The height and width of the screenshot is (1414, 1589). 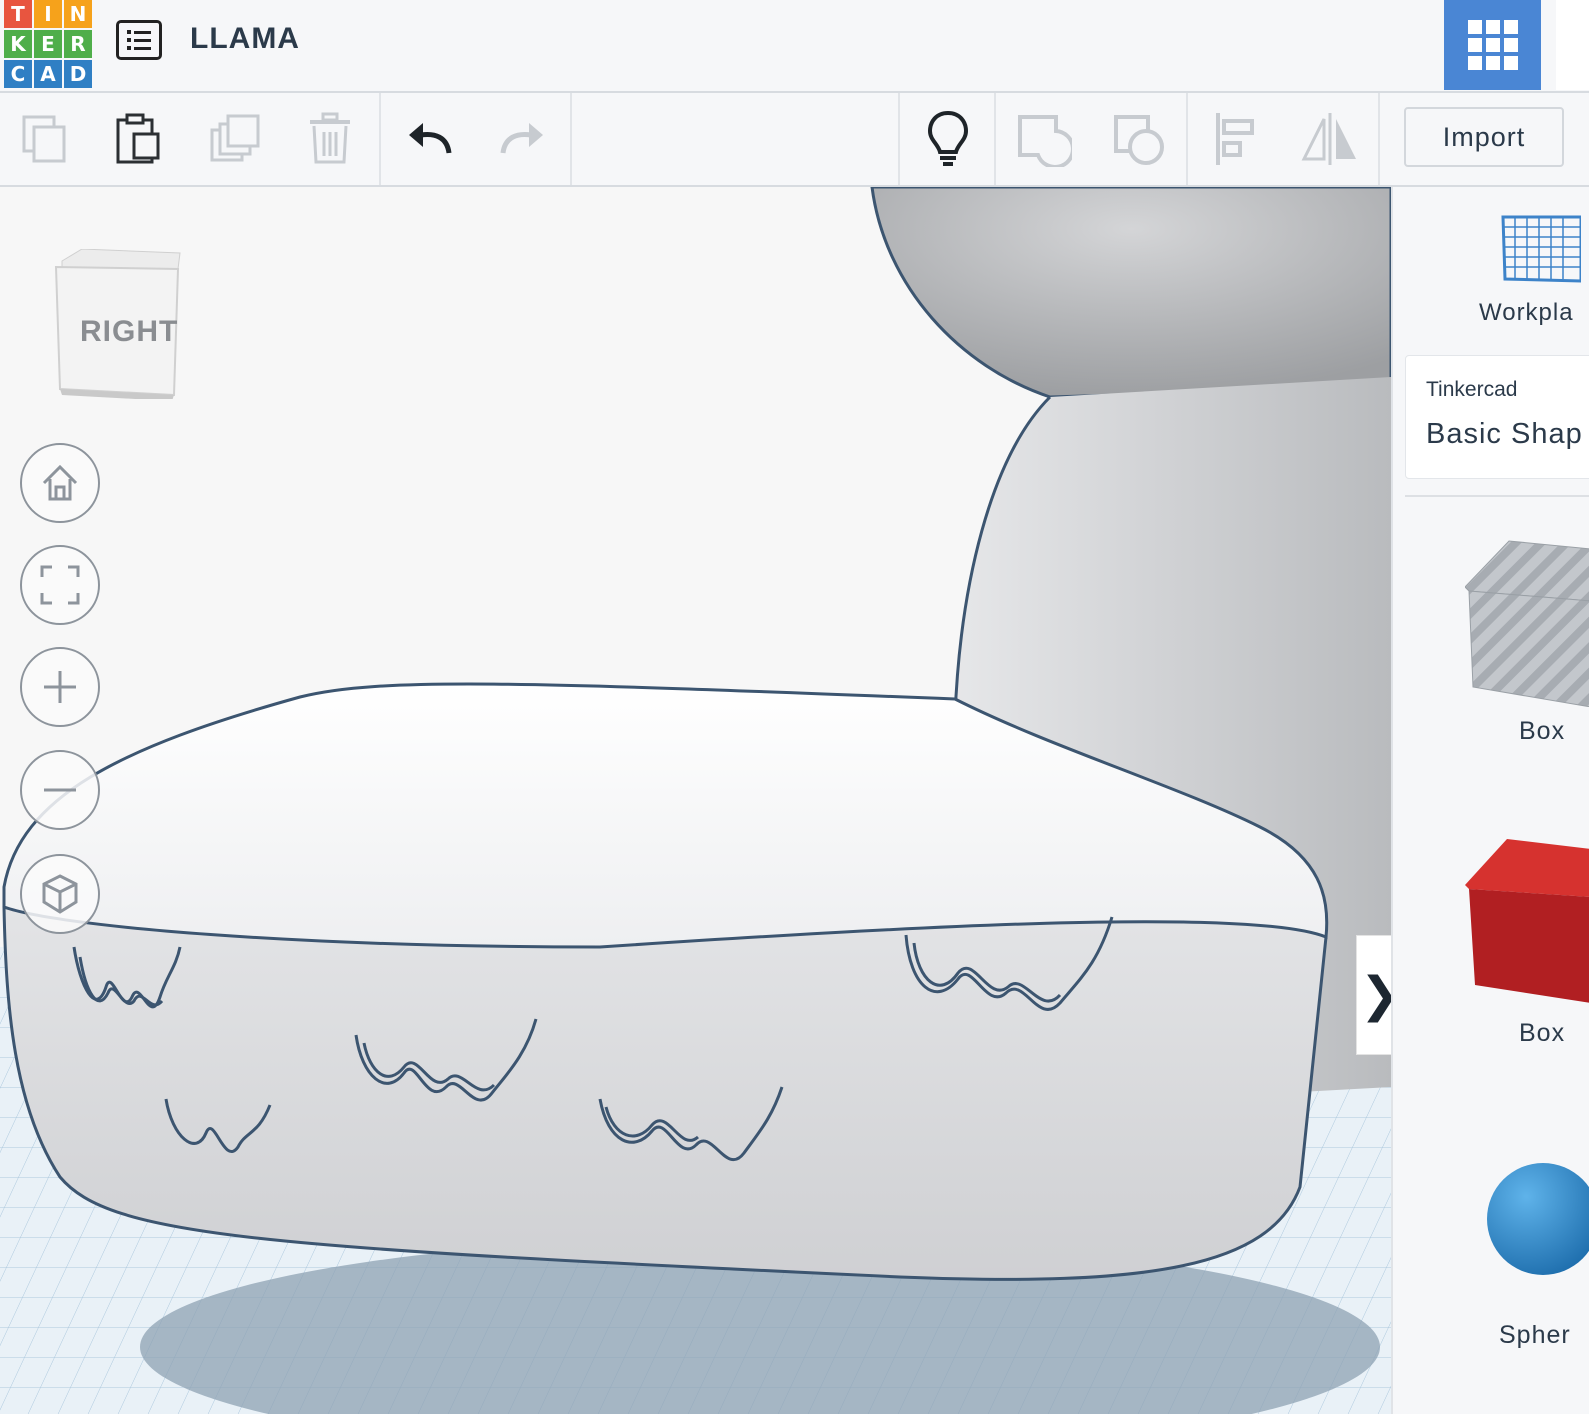 I want to click on logo-letter: A, so click(x=48, y=74).